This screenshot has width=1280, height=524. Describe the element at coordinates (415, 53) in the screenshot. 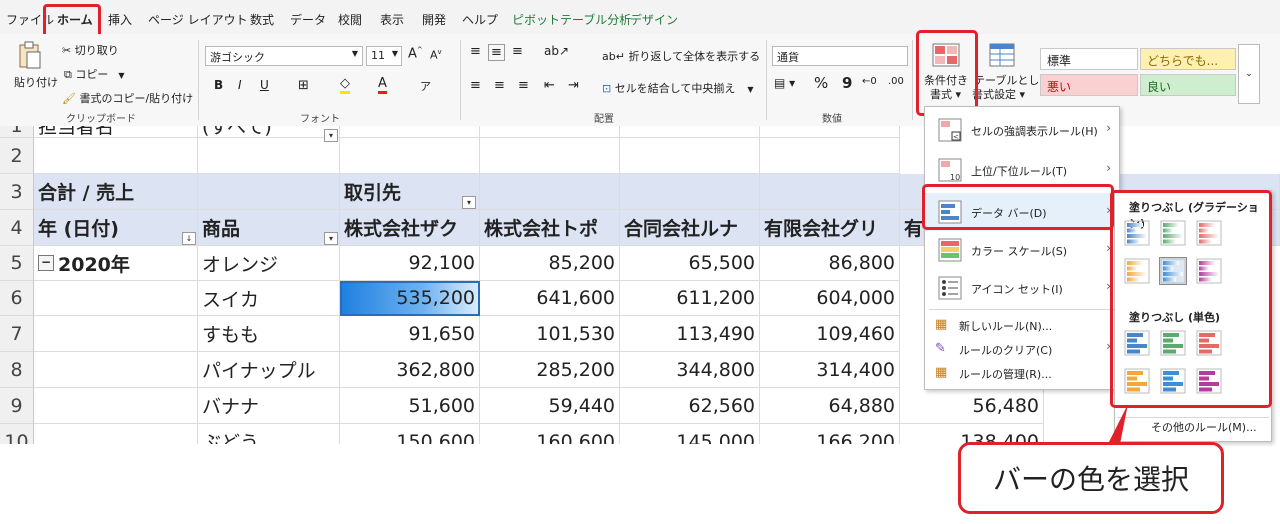

I see `grow-font-icon: A^` at that location.